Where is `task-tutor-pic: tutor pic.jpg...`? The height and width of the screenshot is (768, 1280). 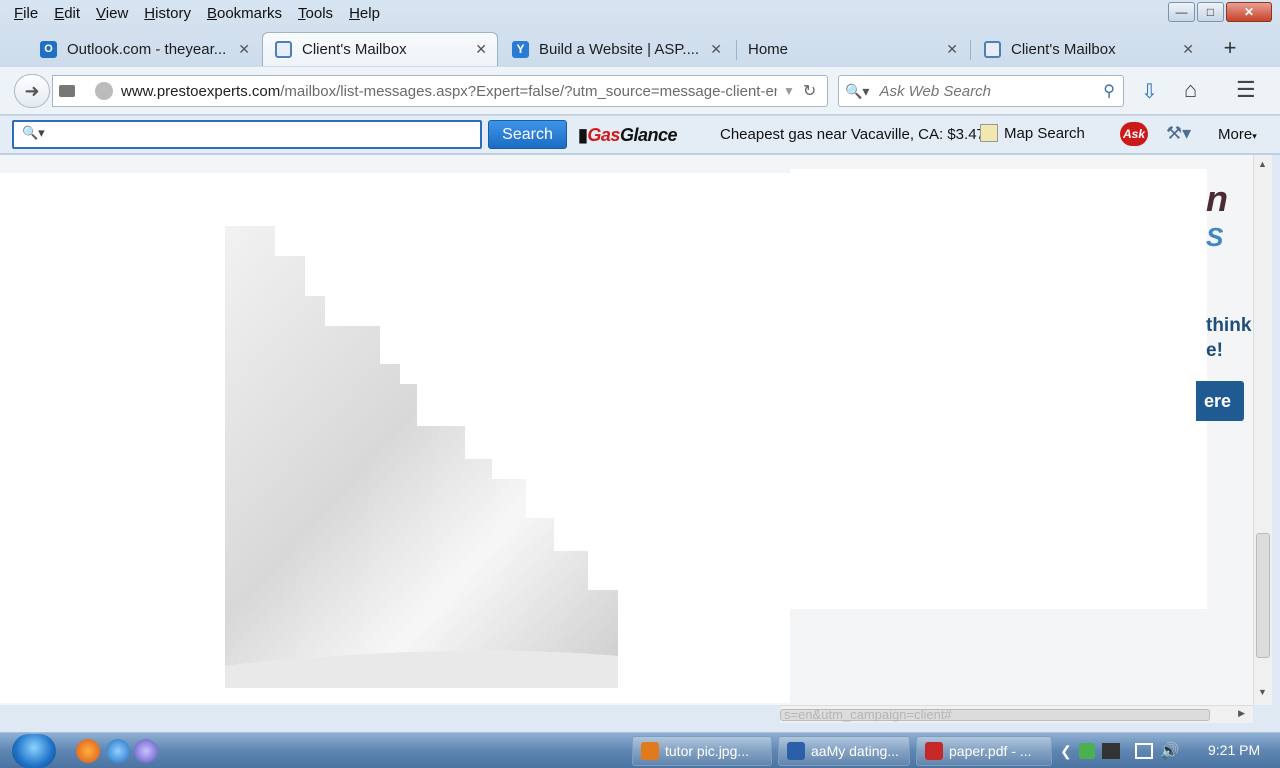
task-tutor-pic: tutor pic.jpg... is located at coordinates (702, 751).